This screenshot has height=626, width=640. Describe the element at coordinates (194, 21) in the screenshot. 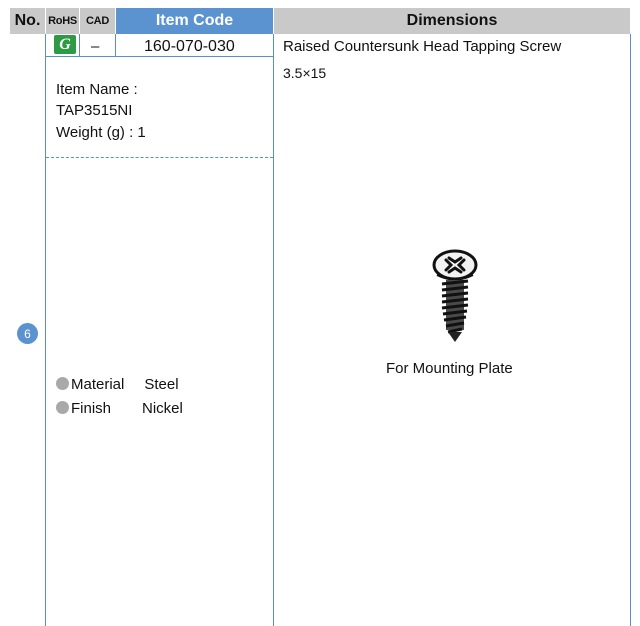

I see `header-item-code: Item Code` at that location.